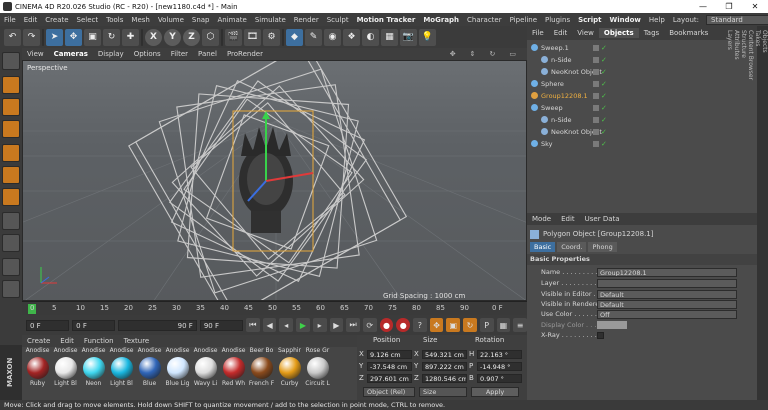  Describe the element at coordinates (351, 37) in the screenshot. I see `cloner-icon: ❖` at that location.